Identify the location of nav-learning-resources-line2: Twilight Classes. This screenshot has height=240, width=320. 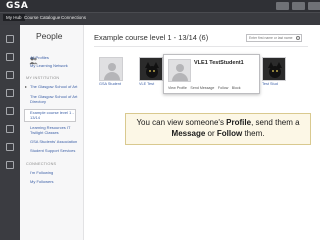
(44, 132).